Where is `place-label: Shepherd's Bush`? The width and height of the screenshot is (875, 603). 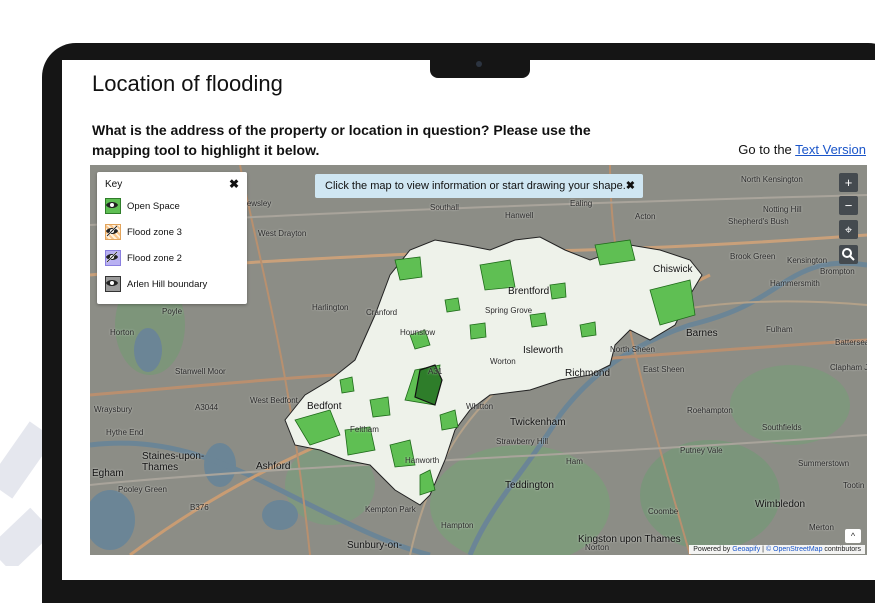
place-label: Shepherd's Bush is located at coordinates (758, 221).